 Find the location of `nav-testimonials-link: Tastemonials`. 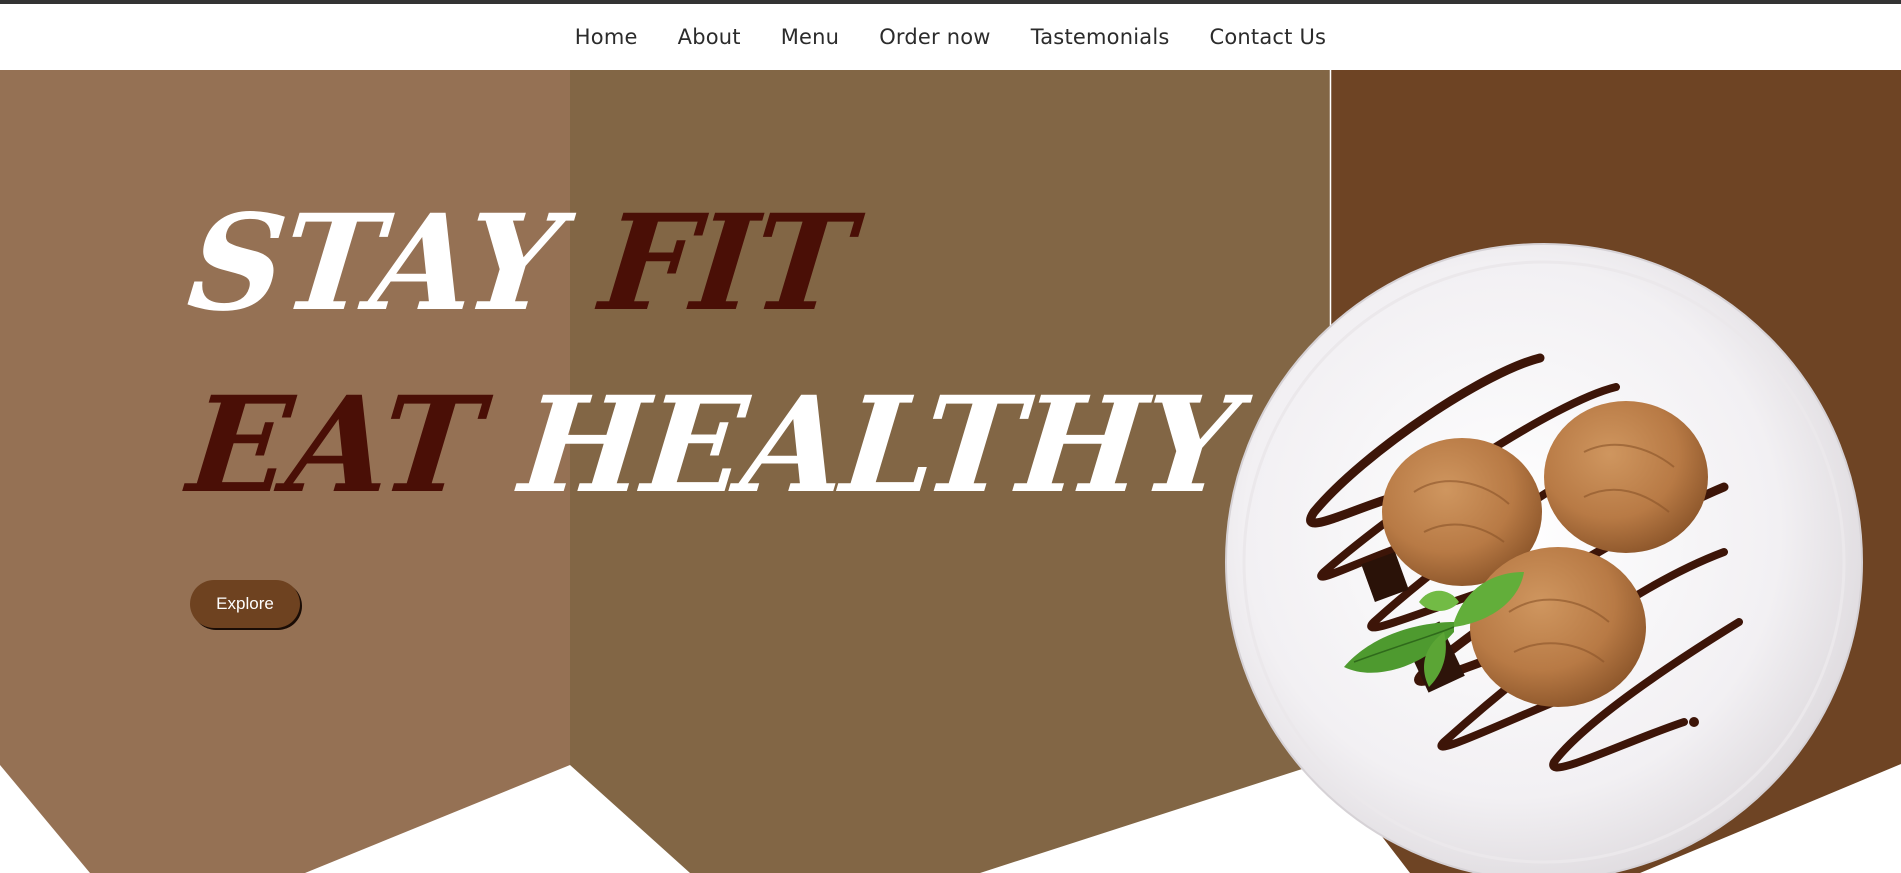

nav-testimonials-link: Tastemonials is located at coordinates (1100, 37).